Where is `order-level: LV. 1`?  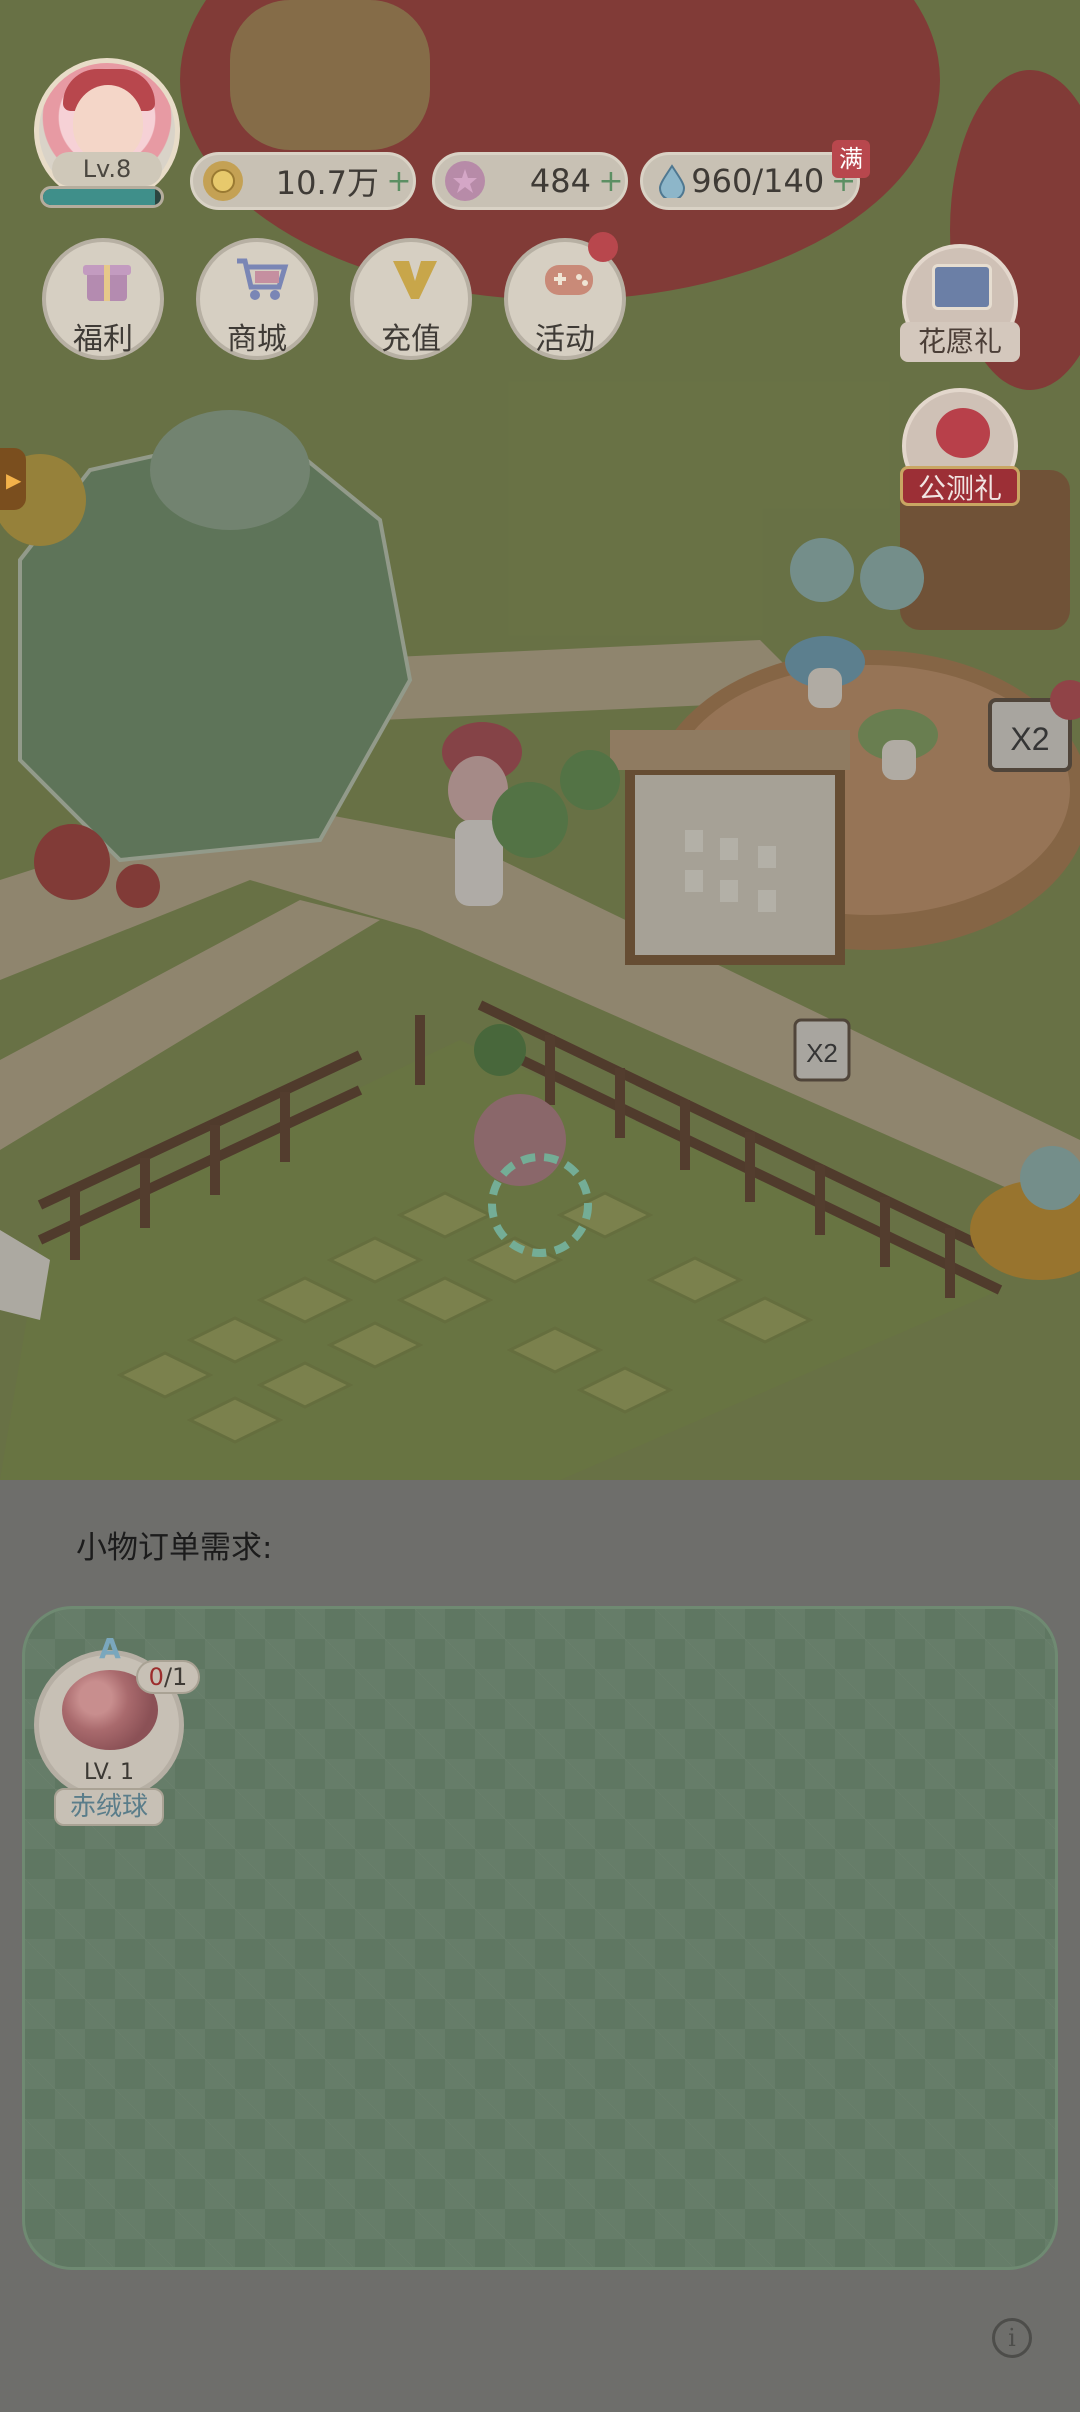
order-level: LV. 1 is located at coordinates (109, 1772).